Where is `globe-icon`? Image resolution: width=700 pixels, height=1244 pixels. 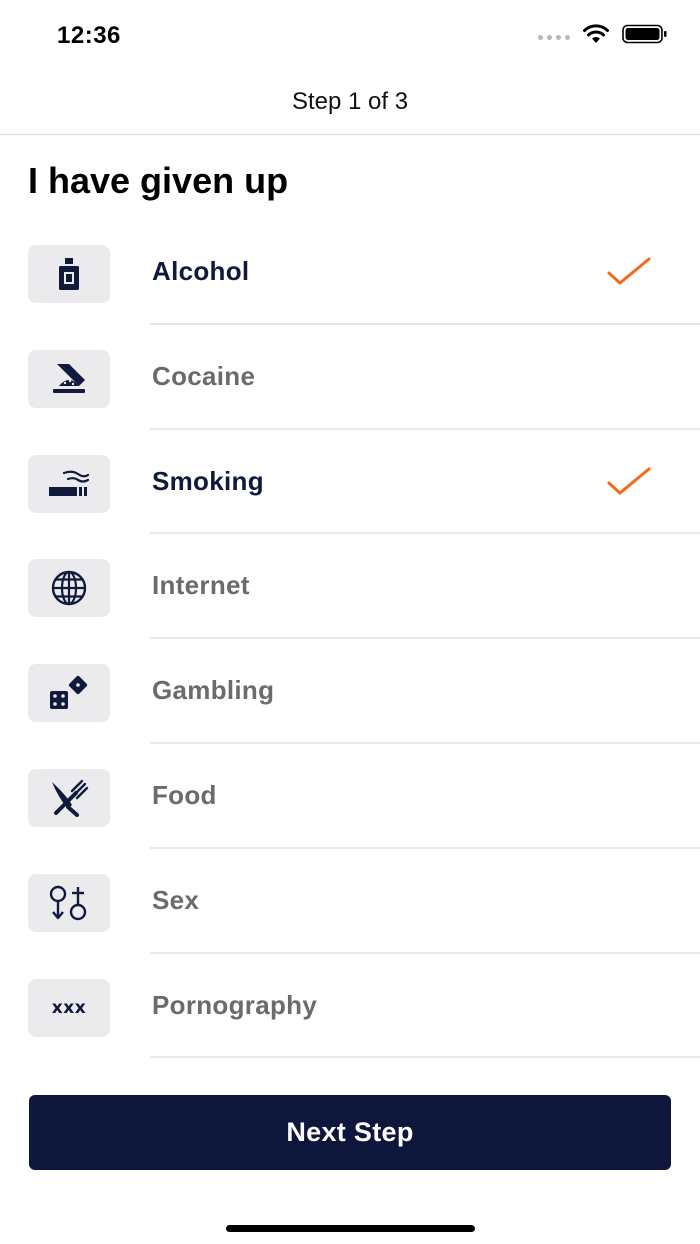 globe-icon is located at coordinates (69, 588).